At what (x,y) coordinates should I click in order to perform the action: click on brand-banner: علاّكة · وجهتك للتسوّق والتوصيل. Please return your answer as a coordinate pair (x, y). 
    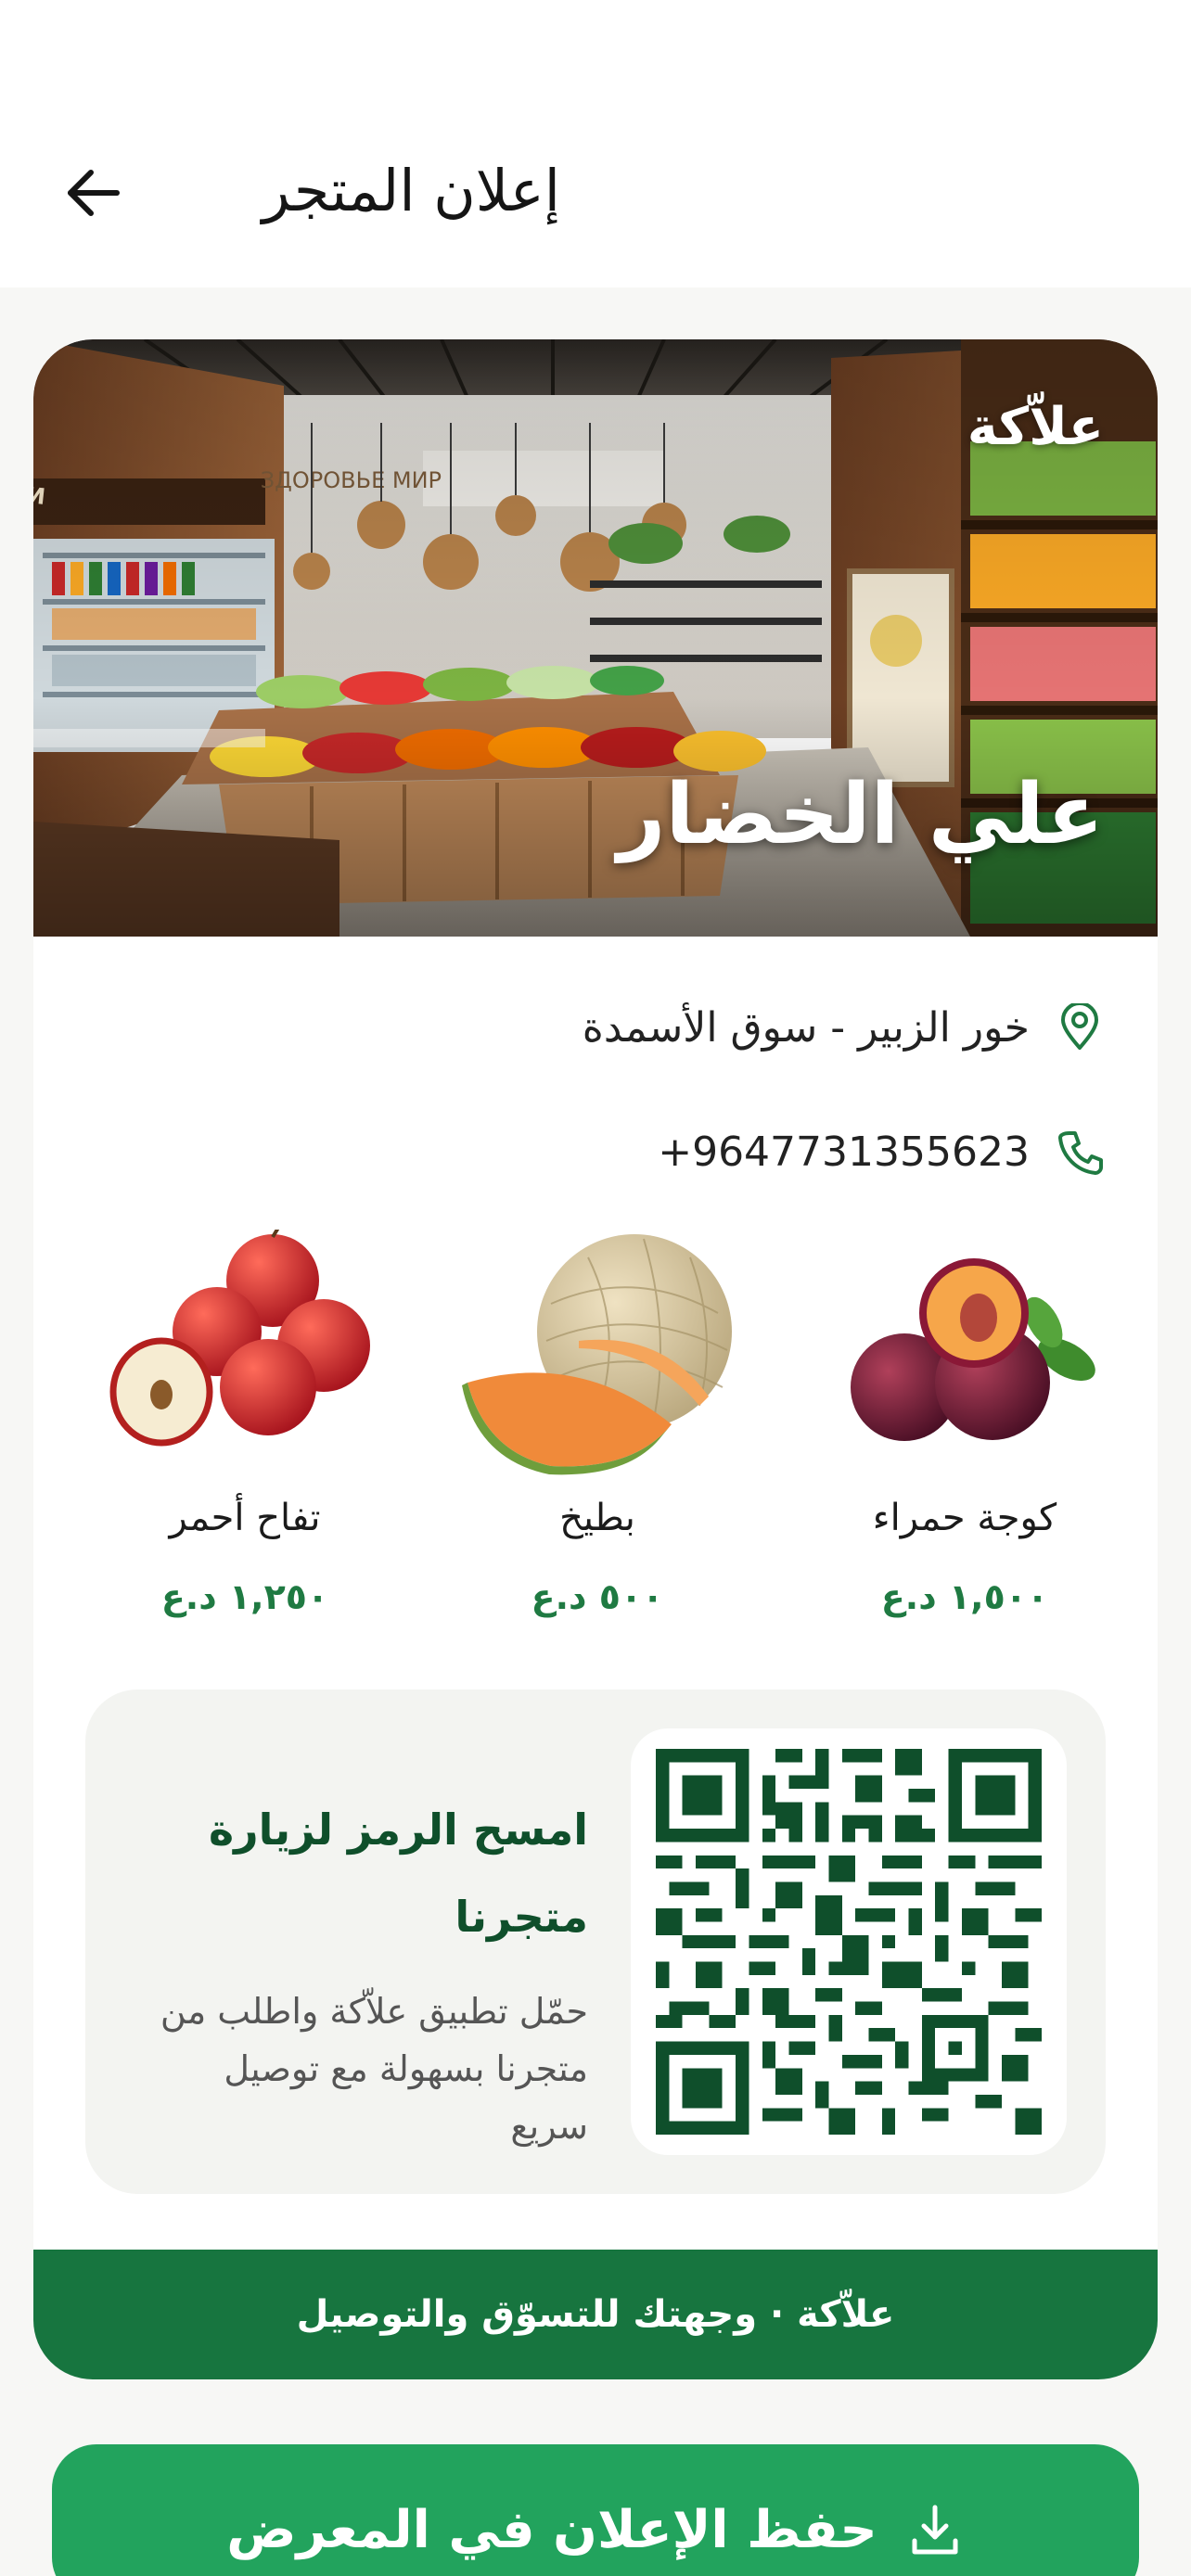
    Looking at the image, I should click on (595, 2314).